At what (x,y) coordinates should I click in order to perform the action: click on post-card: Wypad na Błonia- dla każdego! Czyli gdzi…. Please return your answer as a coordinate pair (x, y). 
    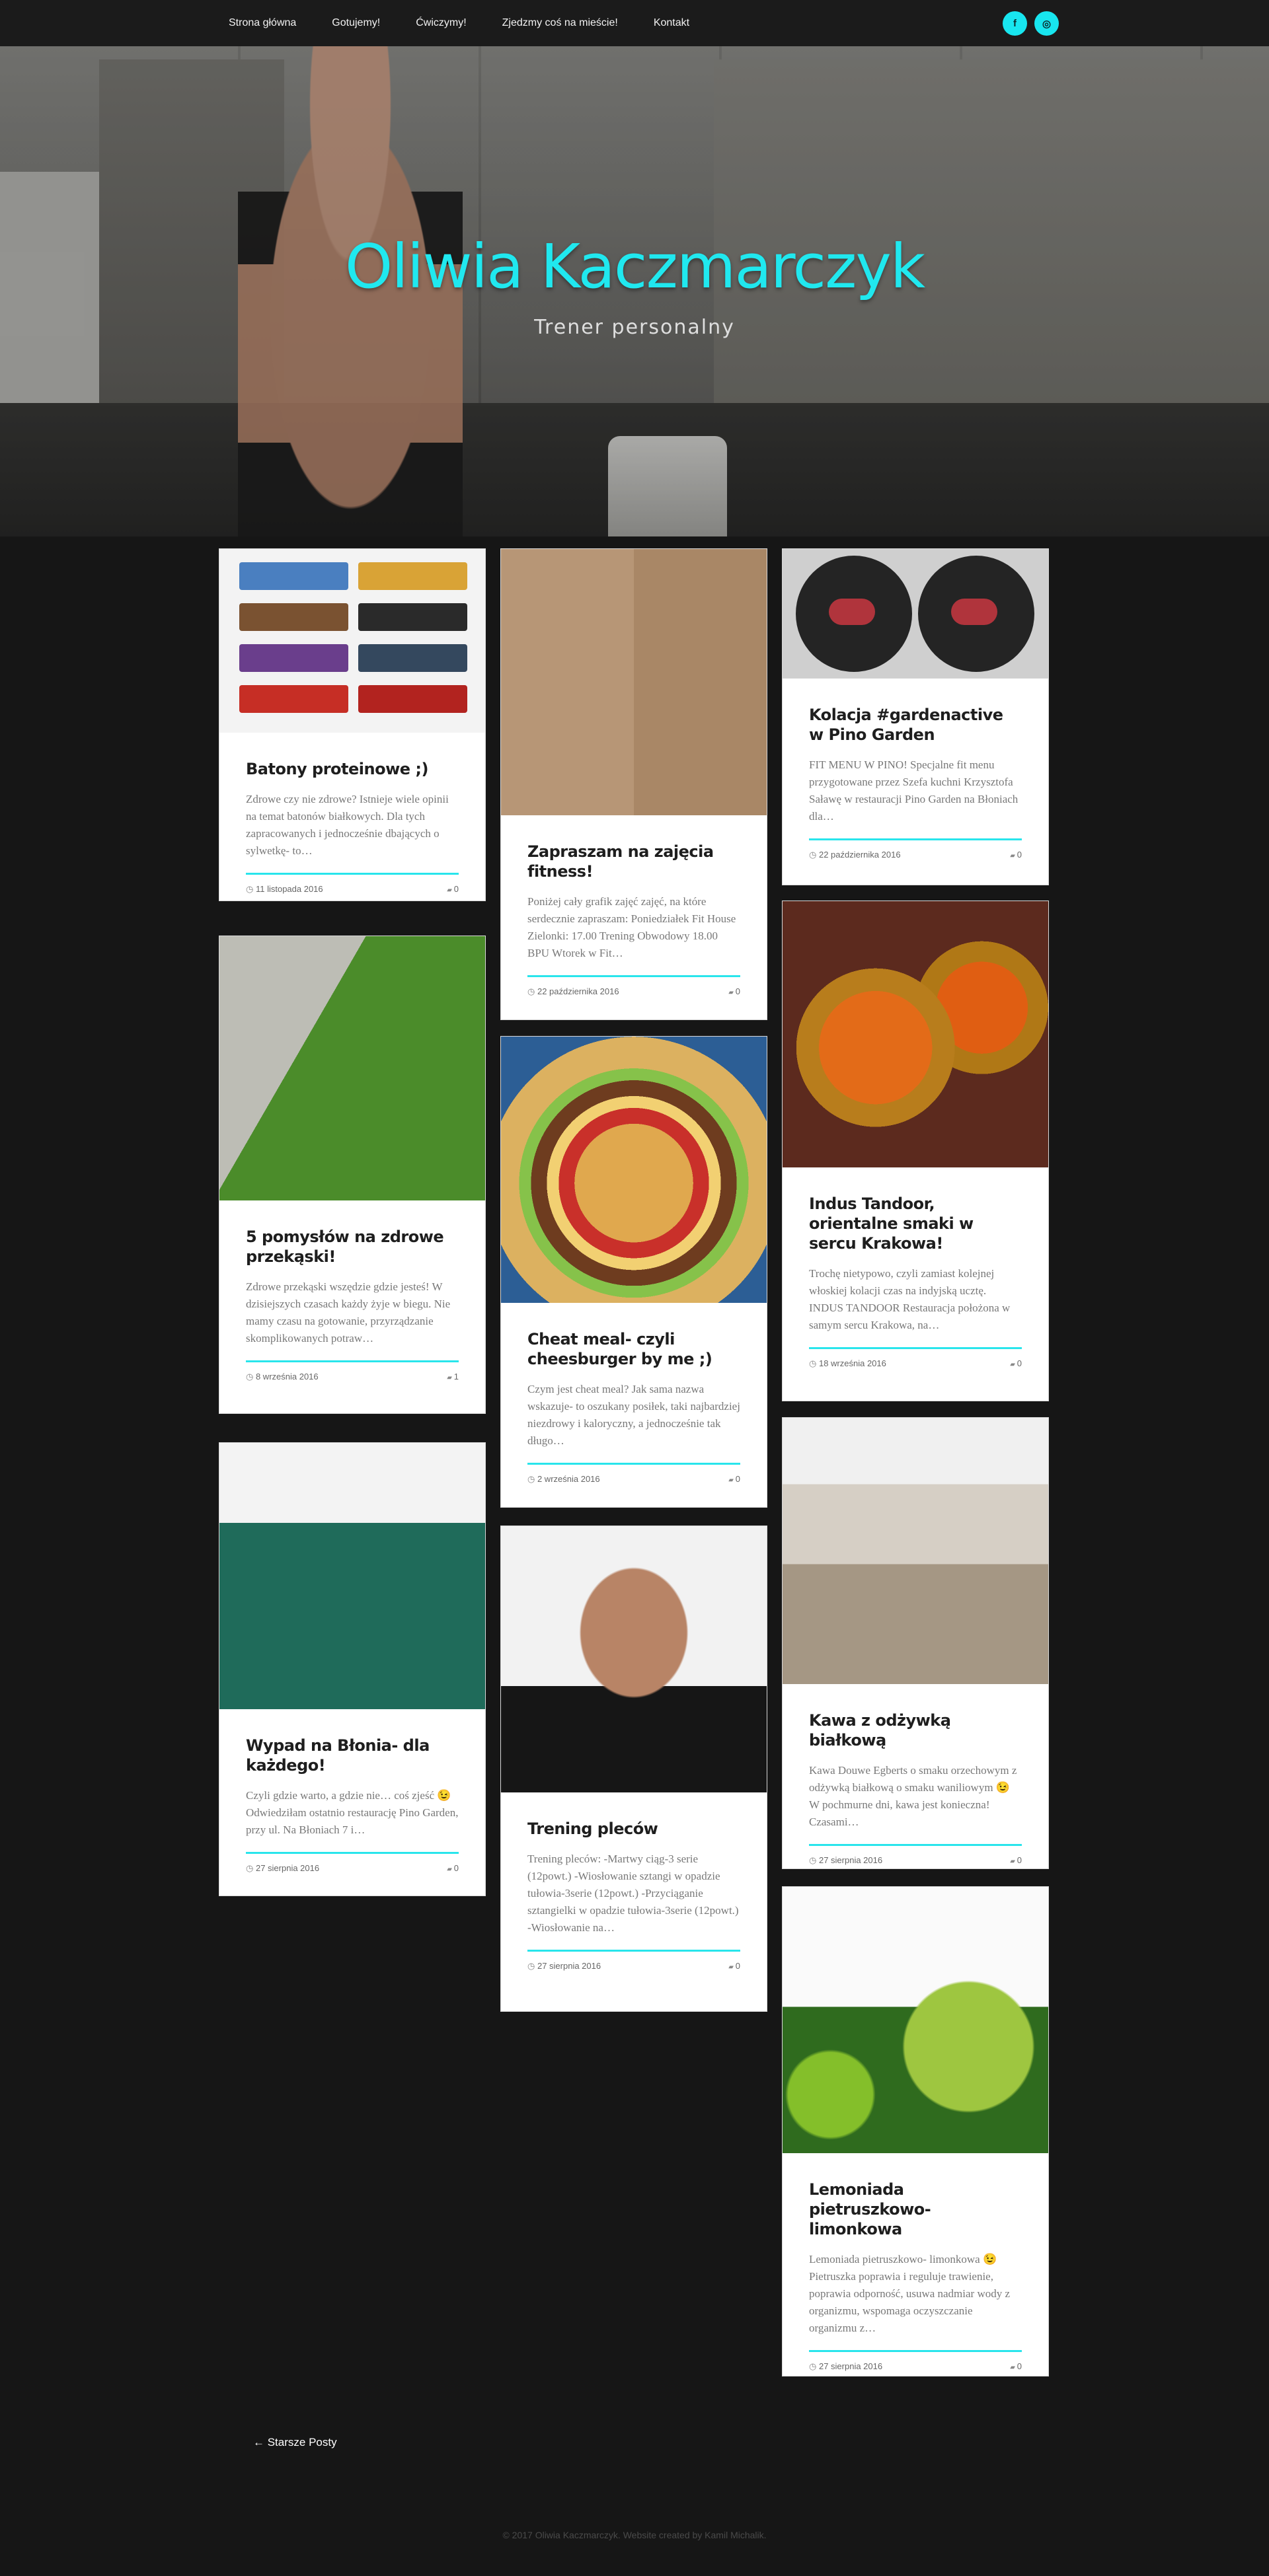
    Looking at the image, I should click on (352, 1669).